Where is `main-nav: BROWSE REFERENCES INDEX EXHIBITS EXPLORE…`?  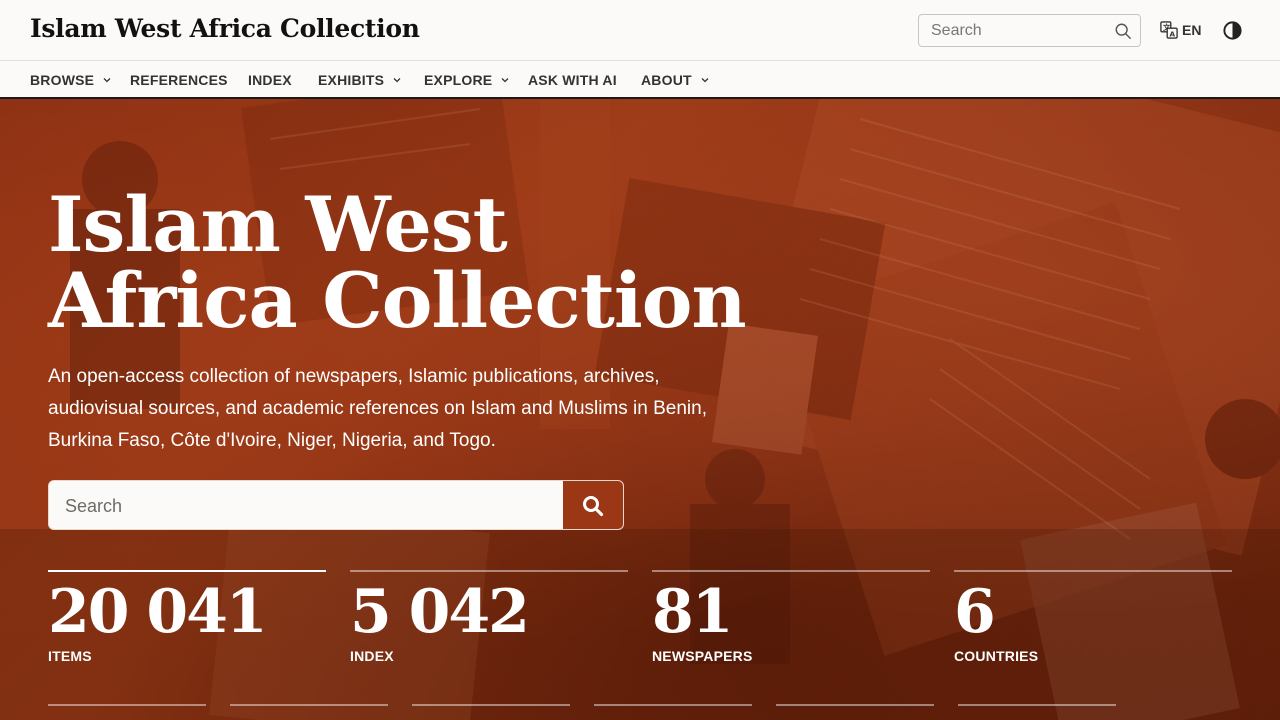 main-nav: BROWSE REFERENCES INDEX EXHIBITS EXPLORE… is located at coordinates (640, 80).